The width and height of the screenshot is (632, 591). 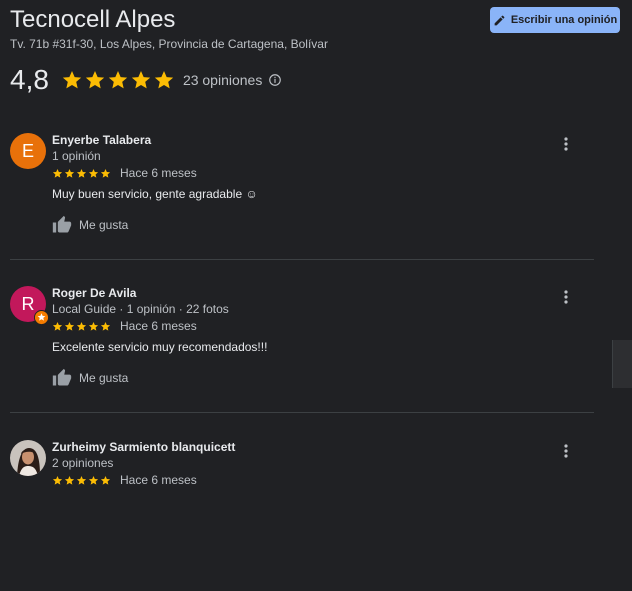 What do you see at coordinates (101, 140) in the screenshot?
I see `review-author: Enyerbe Talabera` at bounding box center [101, 140].